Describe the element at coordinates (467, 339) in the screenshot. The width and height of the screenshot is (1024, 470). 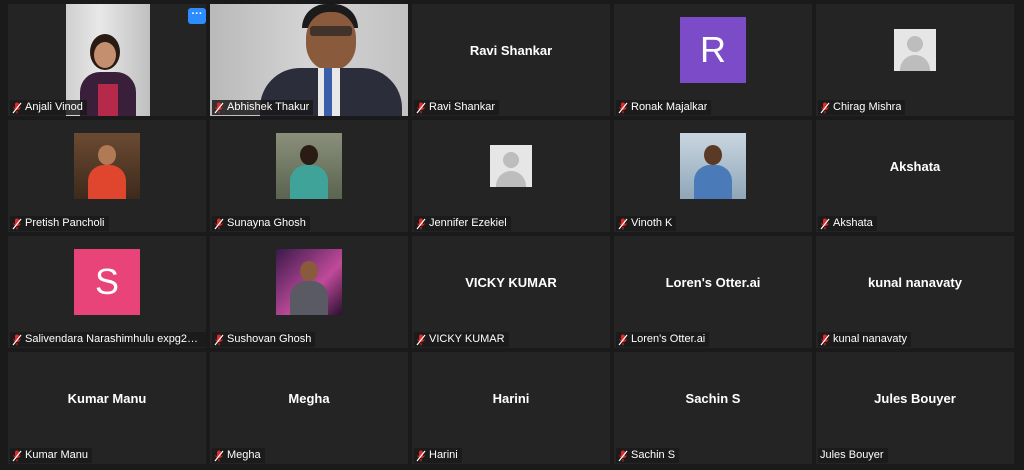
I see `participant-name: VICKY KUMAR` at that location.